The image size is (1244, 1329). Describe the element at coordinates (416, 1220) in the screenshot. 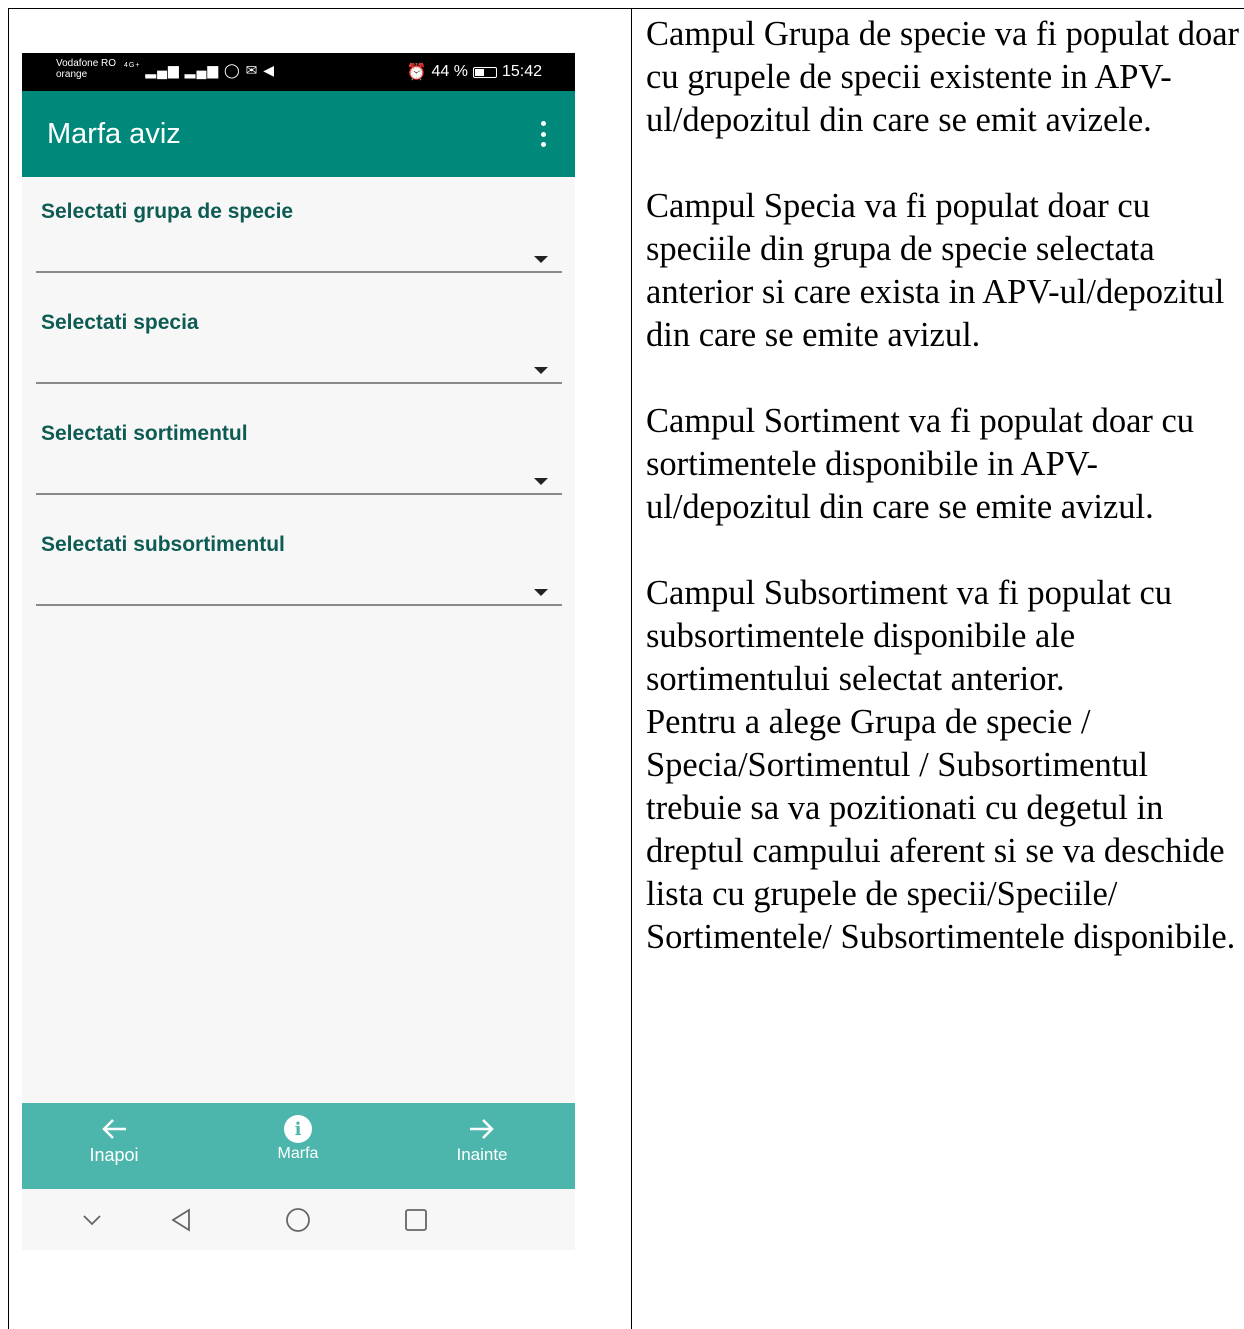

I see `recents-square-icon` at that location.